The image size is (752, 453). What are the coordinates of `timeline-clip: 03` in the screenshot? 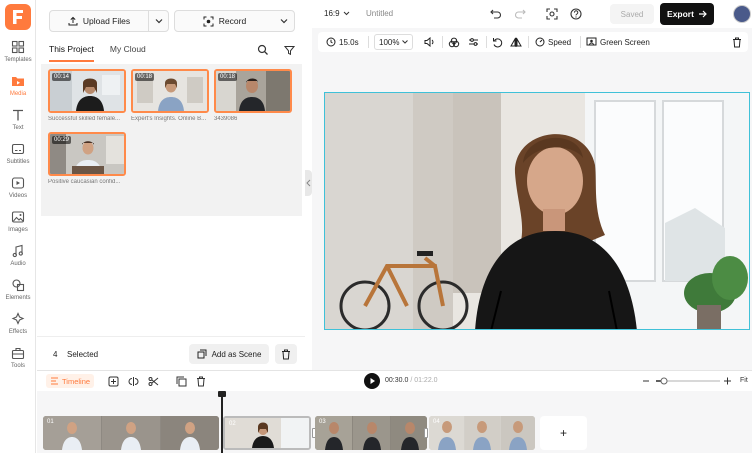 It's located at (371, 433).